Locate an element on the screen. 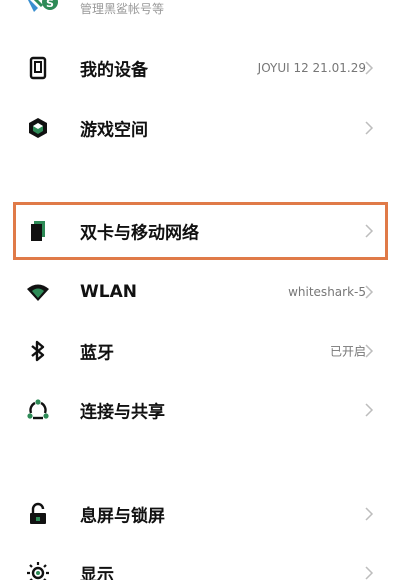 The height and width of the screenshot is (580, 400). account-avatar-icon: S is located at coordinates (43, 6).